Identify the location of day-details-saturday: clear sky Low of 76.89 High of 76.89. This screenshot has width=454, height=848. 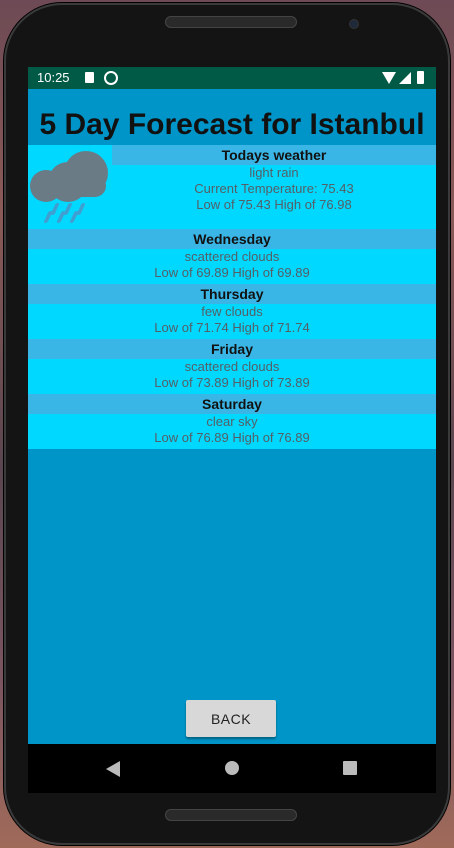
(232, 431).